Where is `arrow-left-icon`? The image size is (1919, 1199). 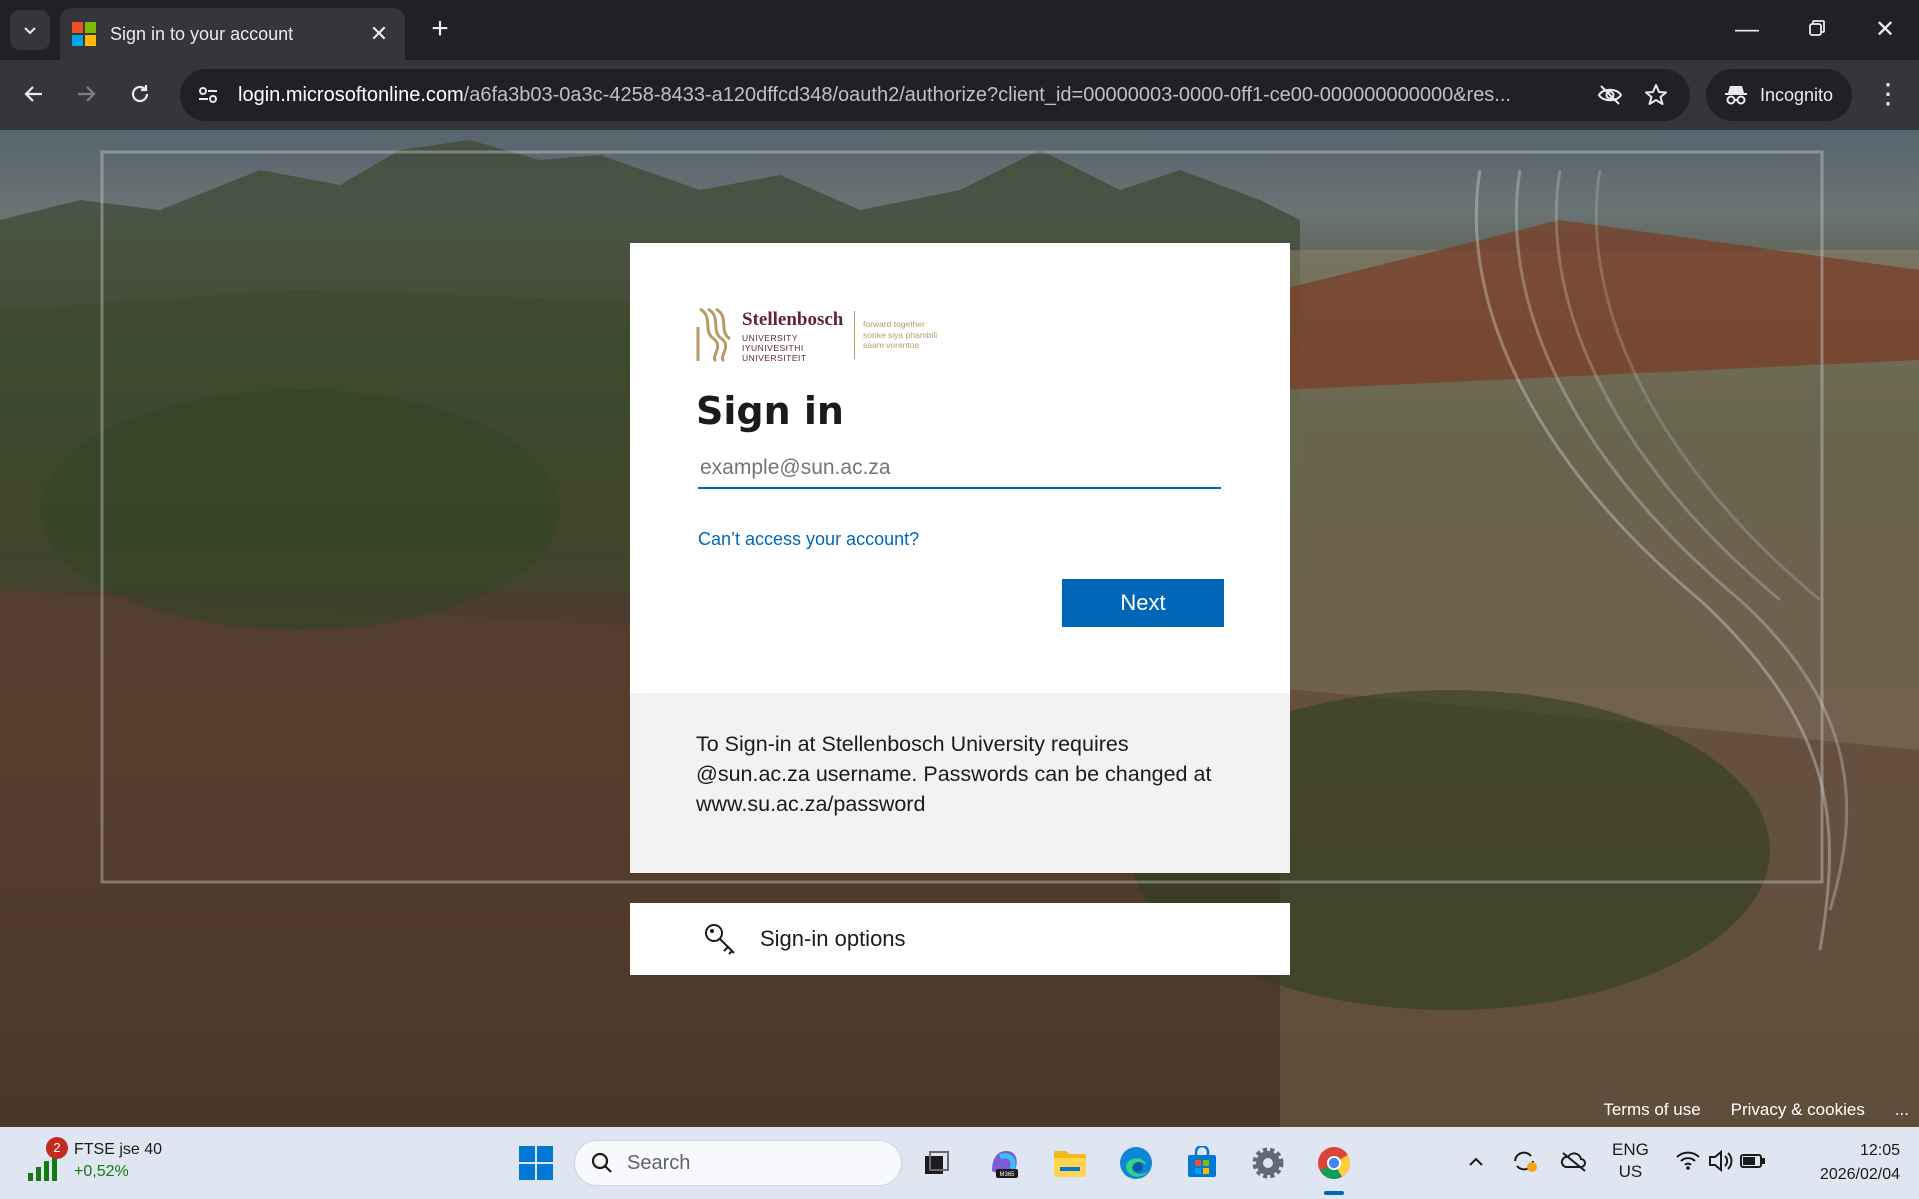 arrow-left-icon is located at coordinates (33, 94).